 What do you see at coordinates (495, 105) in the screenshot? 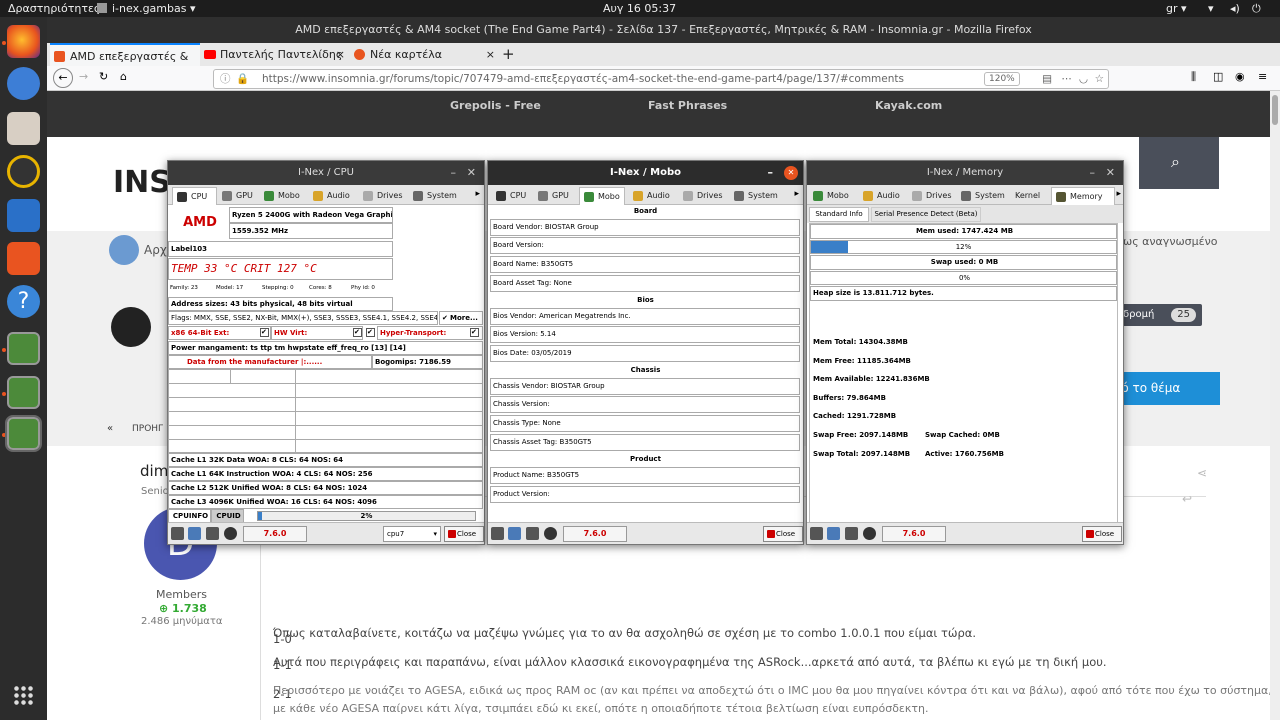
I see `ad-label: Grepolis - Free` at bounding box center [495, 105].